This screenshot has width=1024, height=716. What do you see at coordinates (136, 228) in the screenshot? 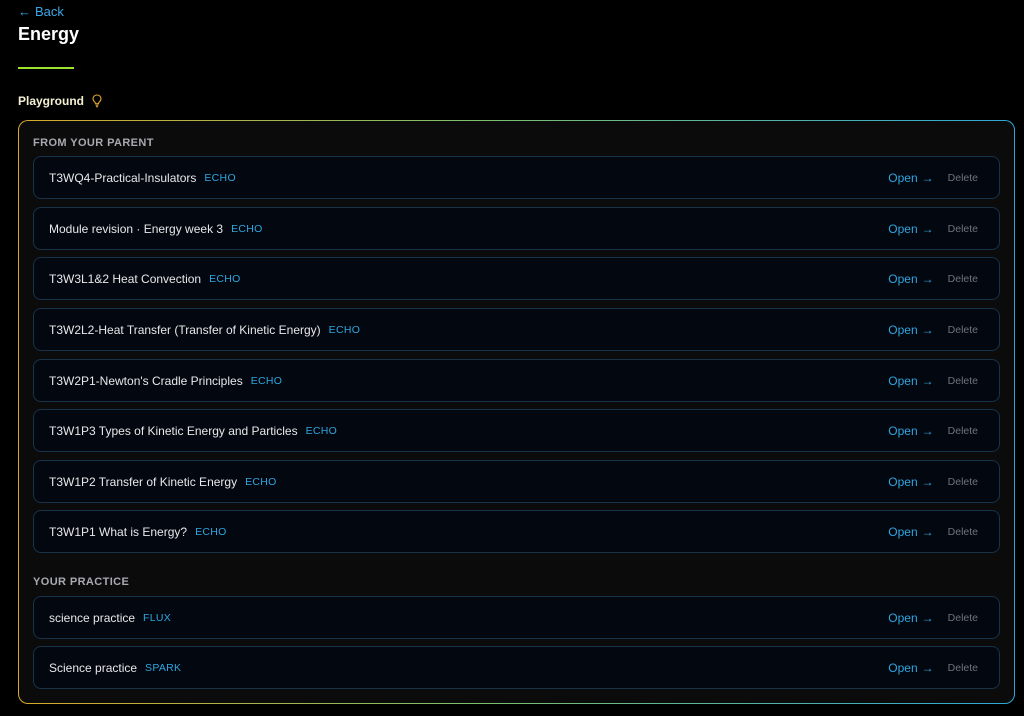
I see `item-title: Module revision · Energy week 3` at bounding box center [136, 228].